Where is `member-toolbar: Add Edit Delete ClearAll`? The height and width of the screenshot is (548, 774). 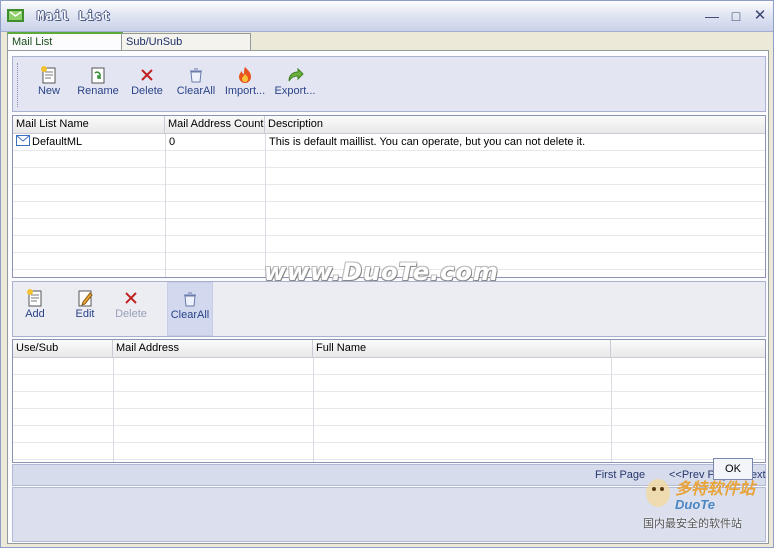
member-toolbar: Add Edit Delete ClearAll is located at coordinates (389, 309).